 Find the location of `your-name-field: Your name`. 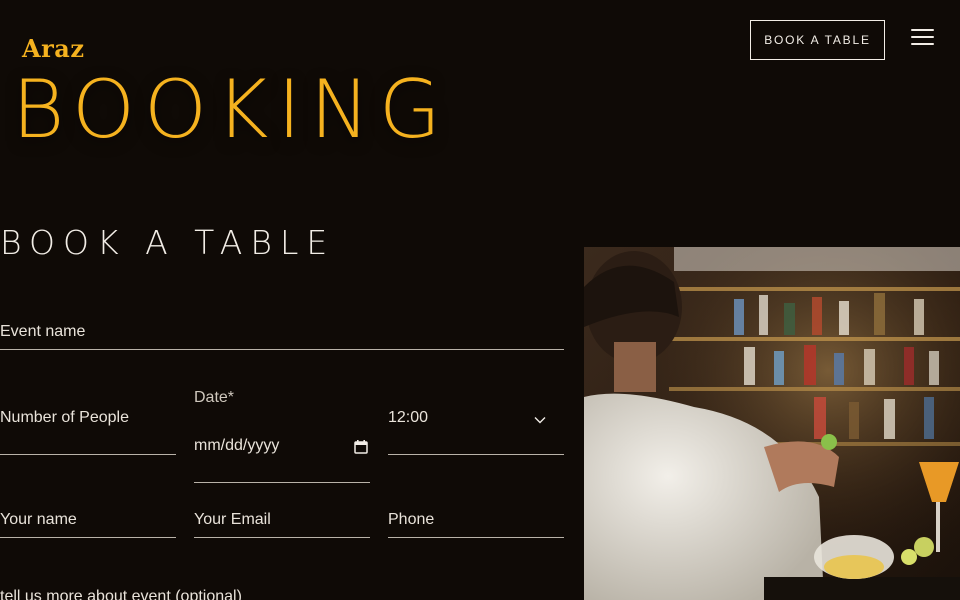

your-name-field: Your name is located at coordinates (88, 518).